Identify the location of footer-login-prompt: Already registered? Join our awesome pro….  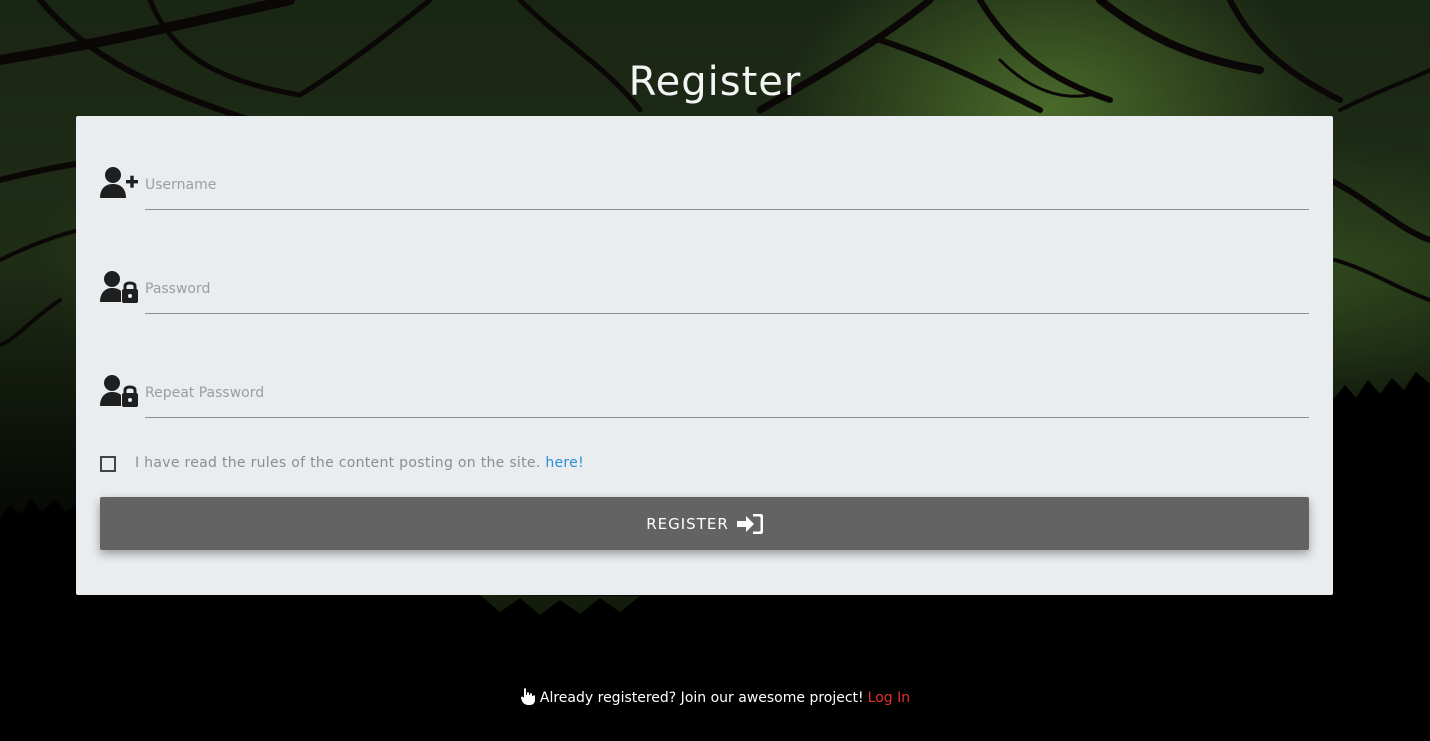
(715, 697).